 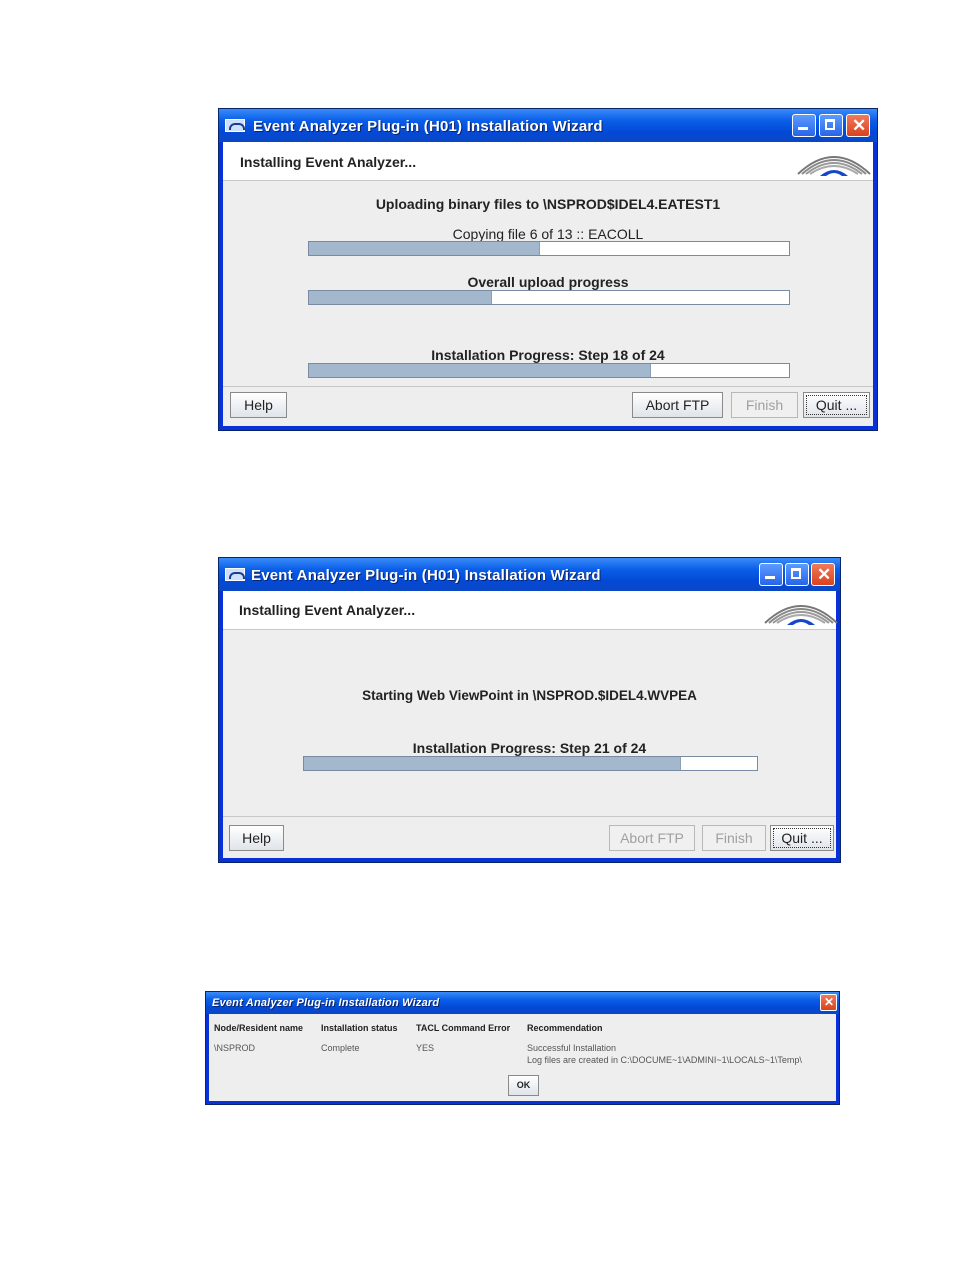 I want to click on column-header-node: Node/Resident name, so click(x=259, y=1028).